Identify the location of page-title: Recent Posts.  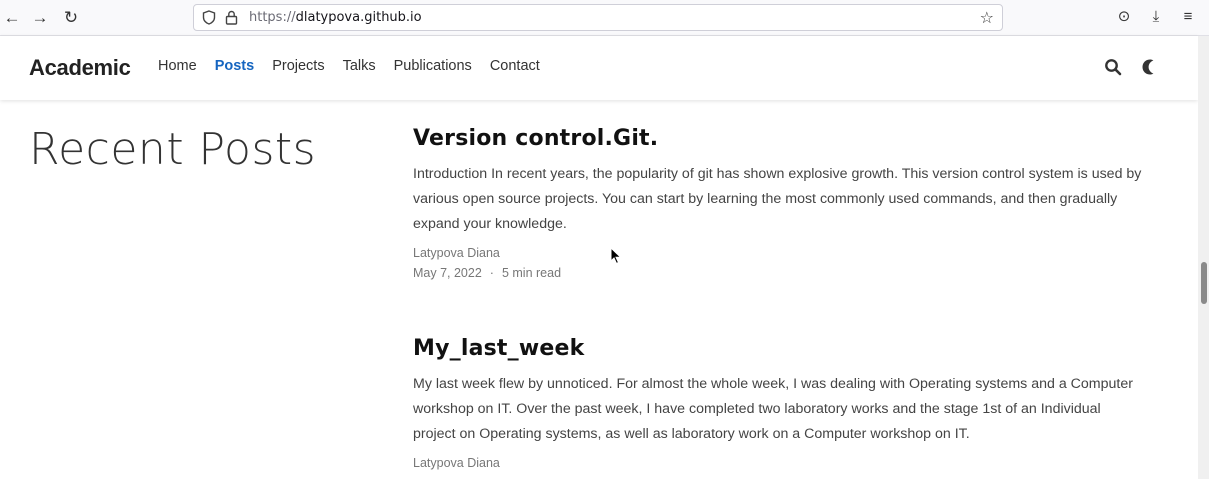
(173, 149).